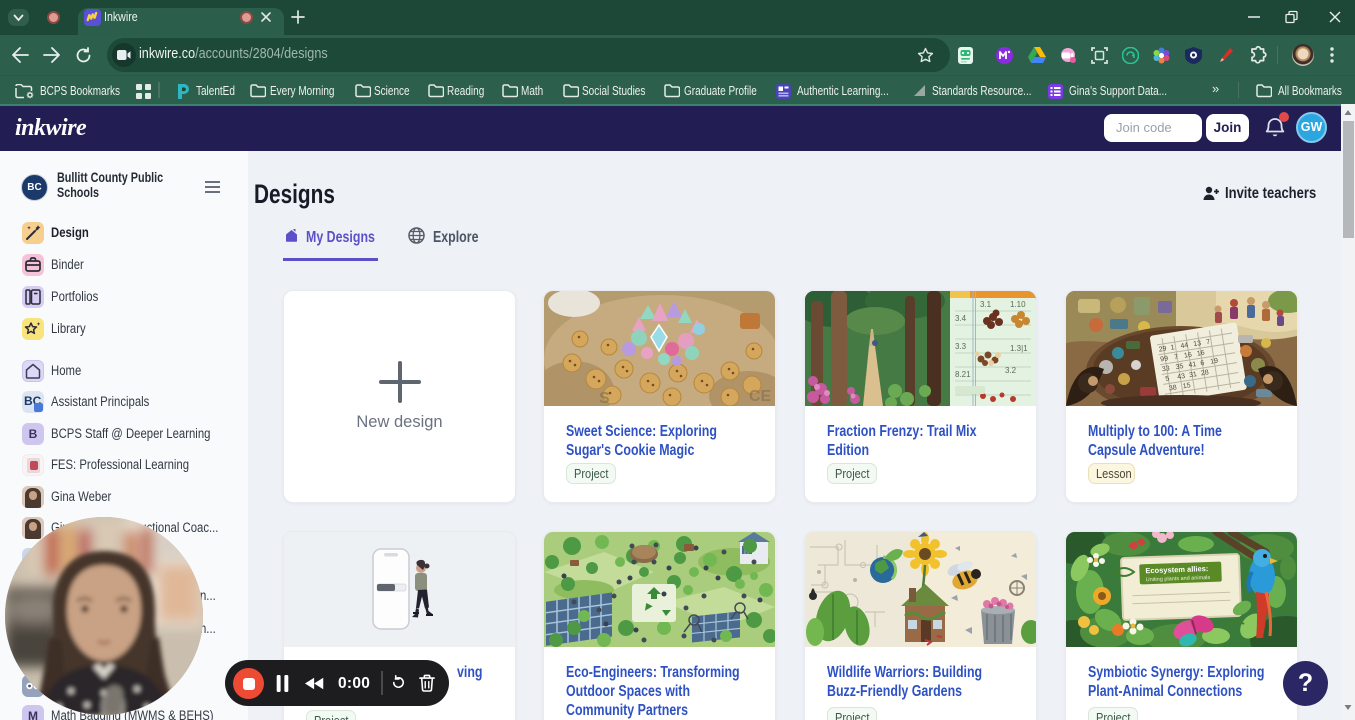 This screenshot has height=720, width=1355. Describe the element at coordinates (1173, 388) in the screenshot. I see `svg-text: 38` at that location.